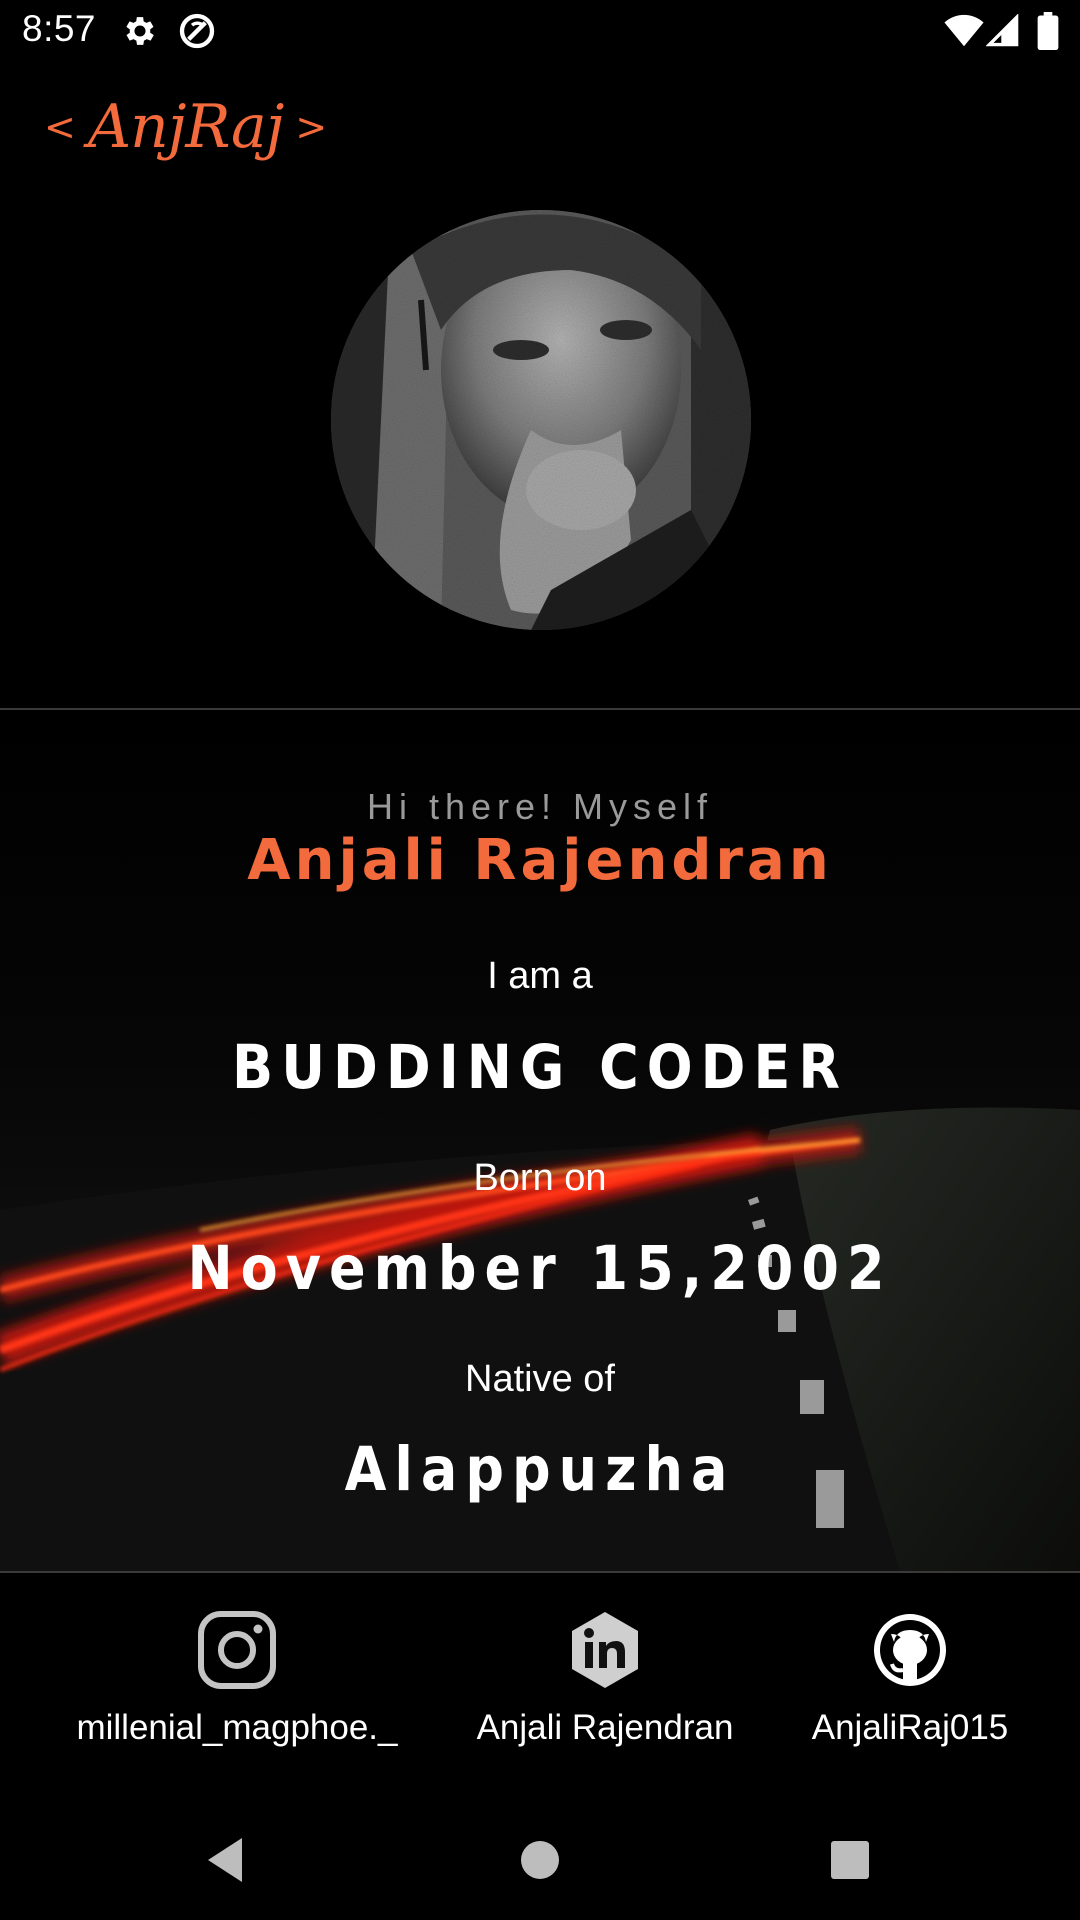 This screenshot has height=1920, width=1080. What do you see at coordinates (910, 1728) in the screenshot?
I see `github-username: AnjaliRaj015` at bounding box center [910, 1728].